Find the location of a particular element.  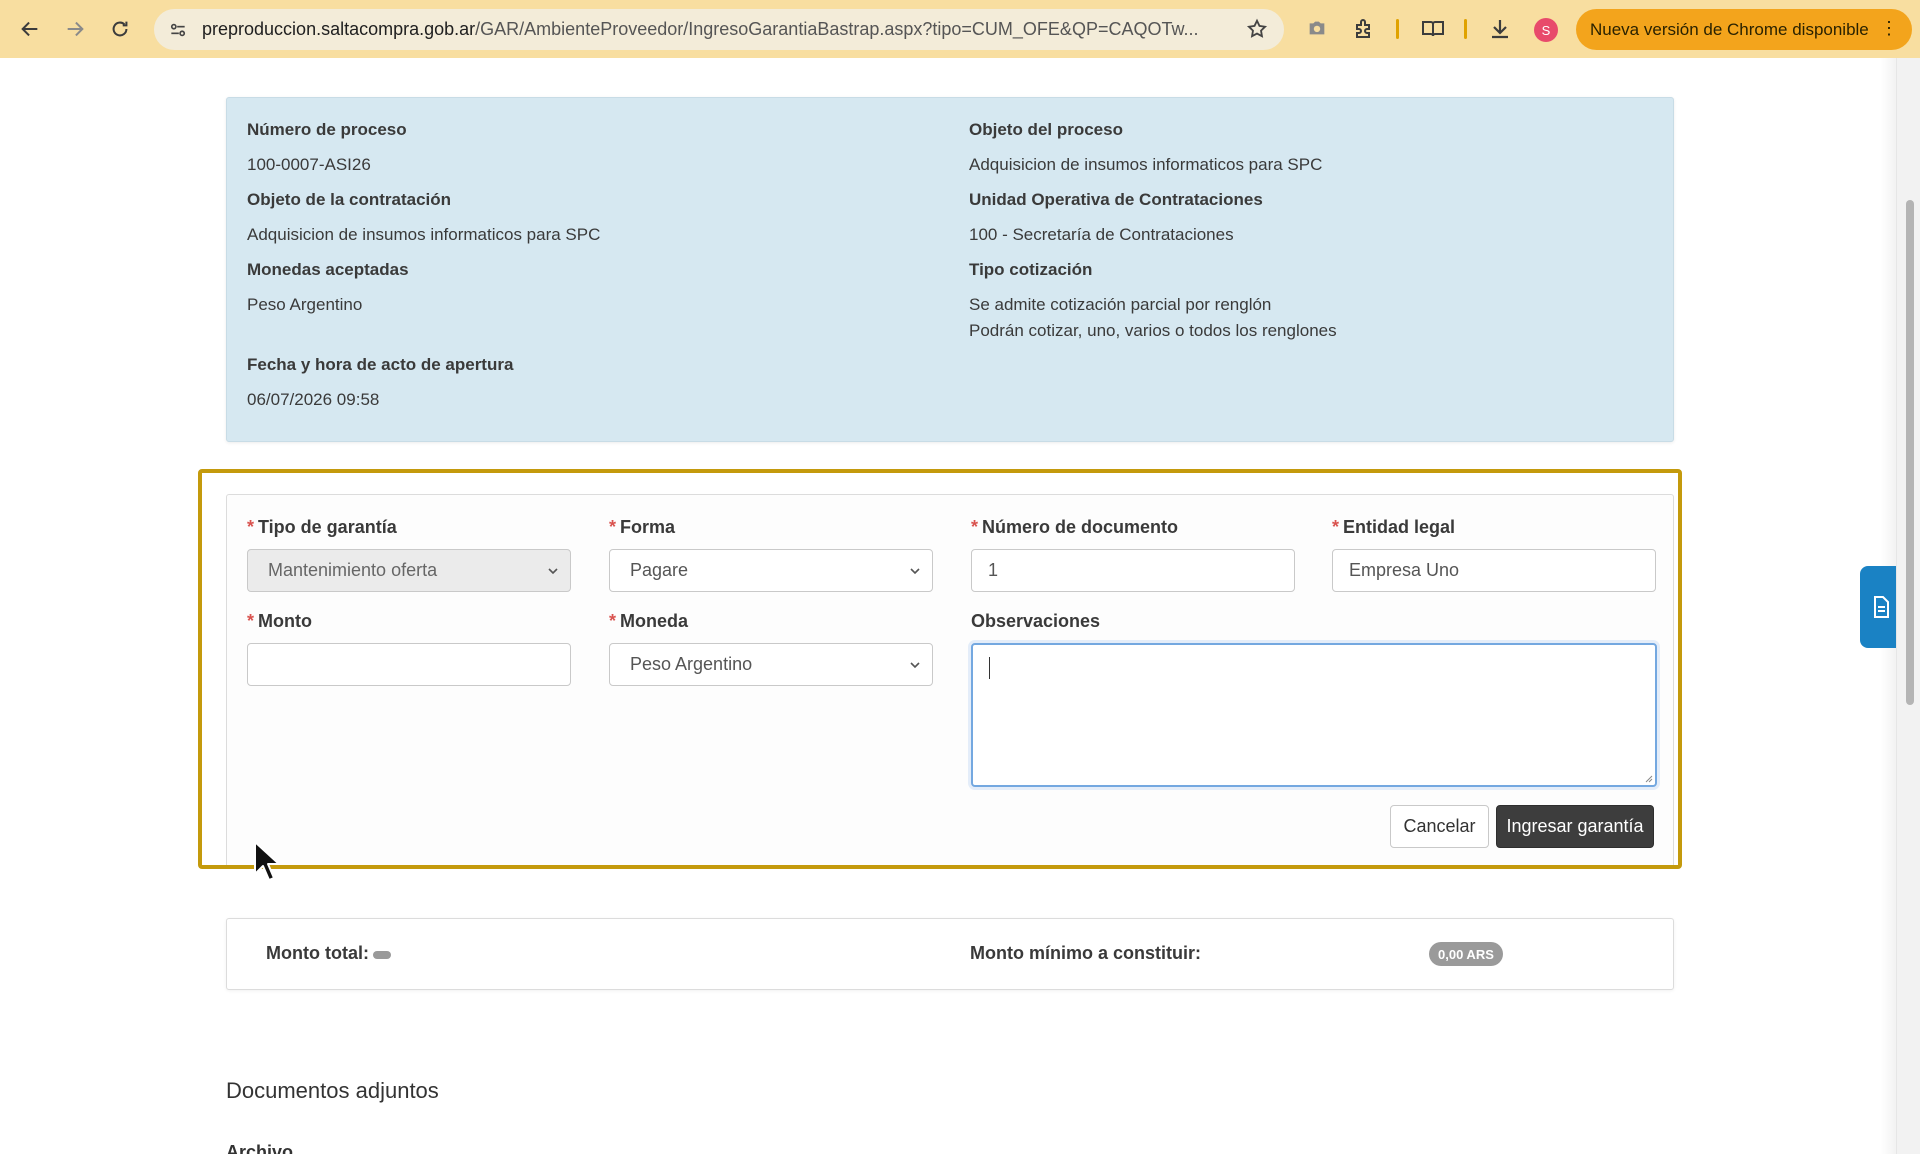

more-menu-icon: ⋮ is located at coordinates (1889, 28).